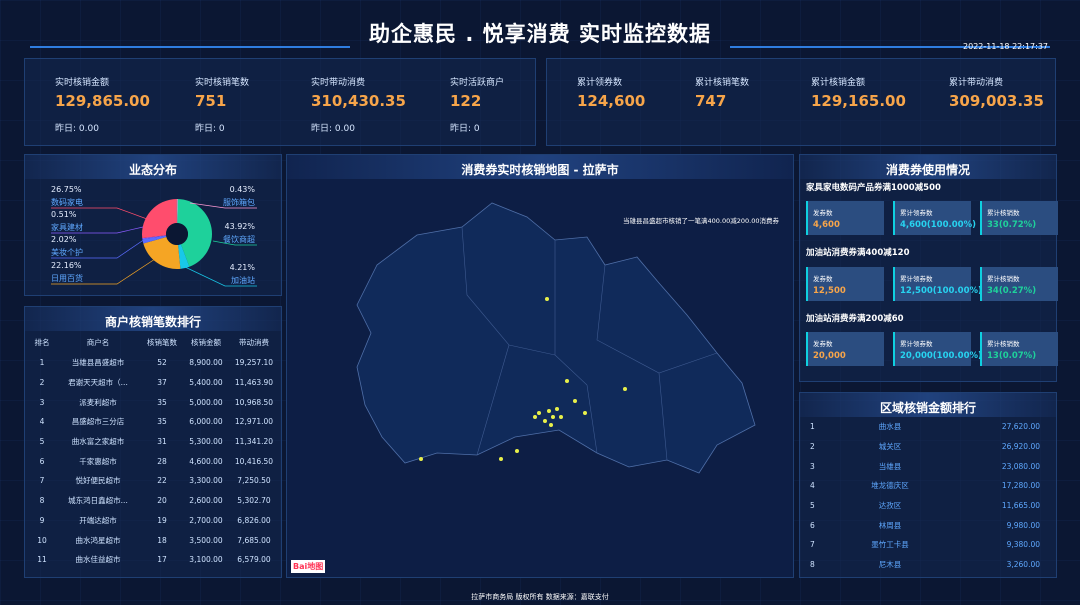  What do you see at coordinates (254, 402) in the screenshot?
I see `table-cell: 10,968.50` at bounding box center [254, 402].